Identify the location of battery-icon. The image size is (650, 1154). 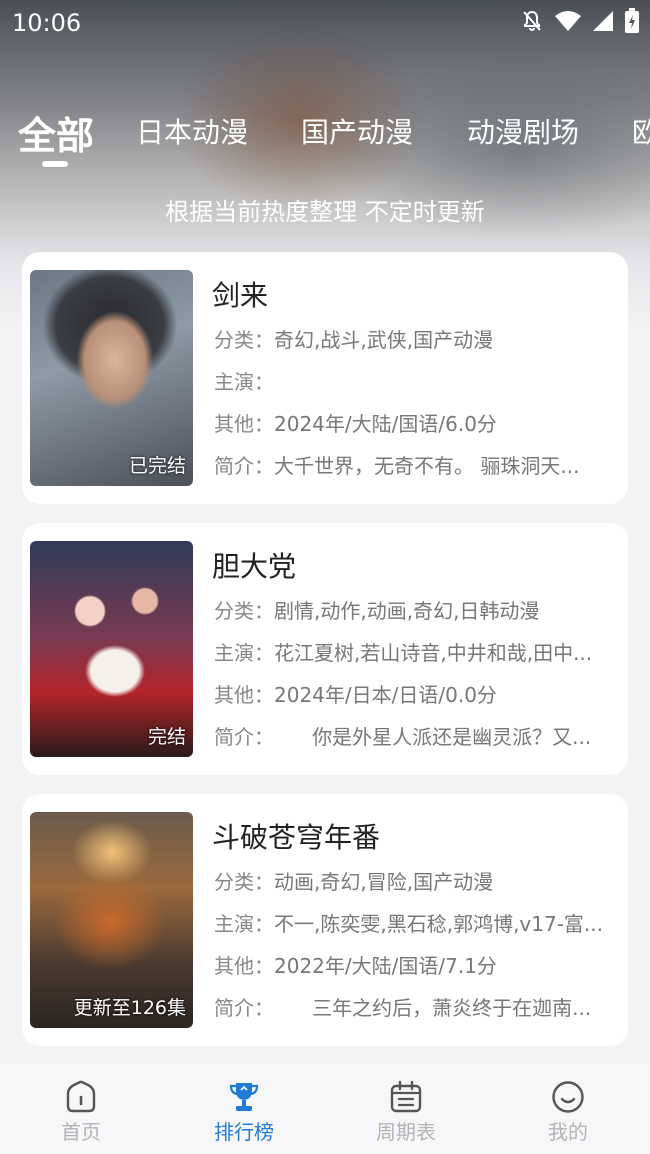
(632, 24).